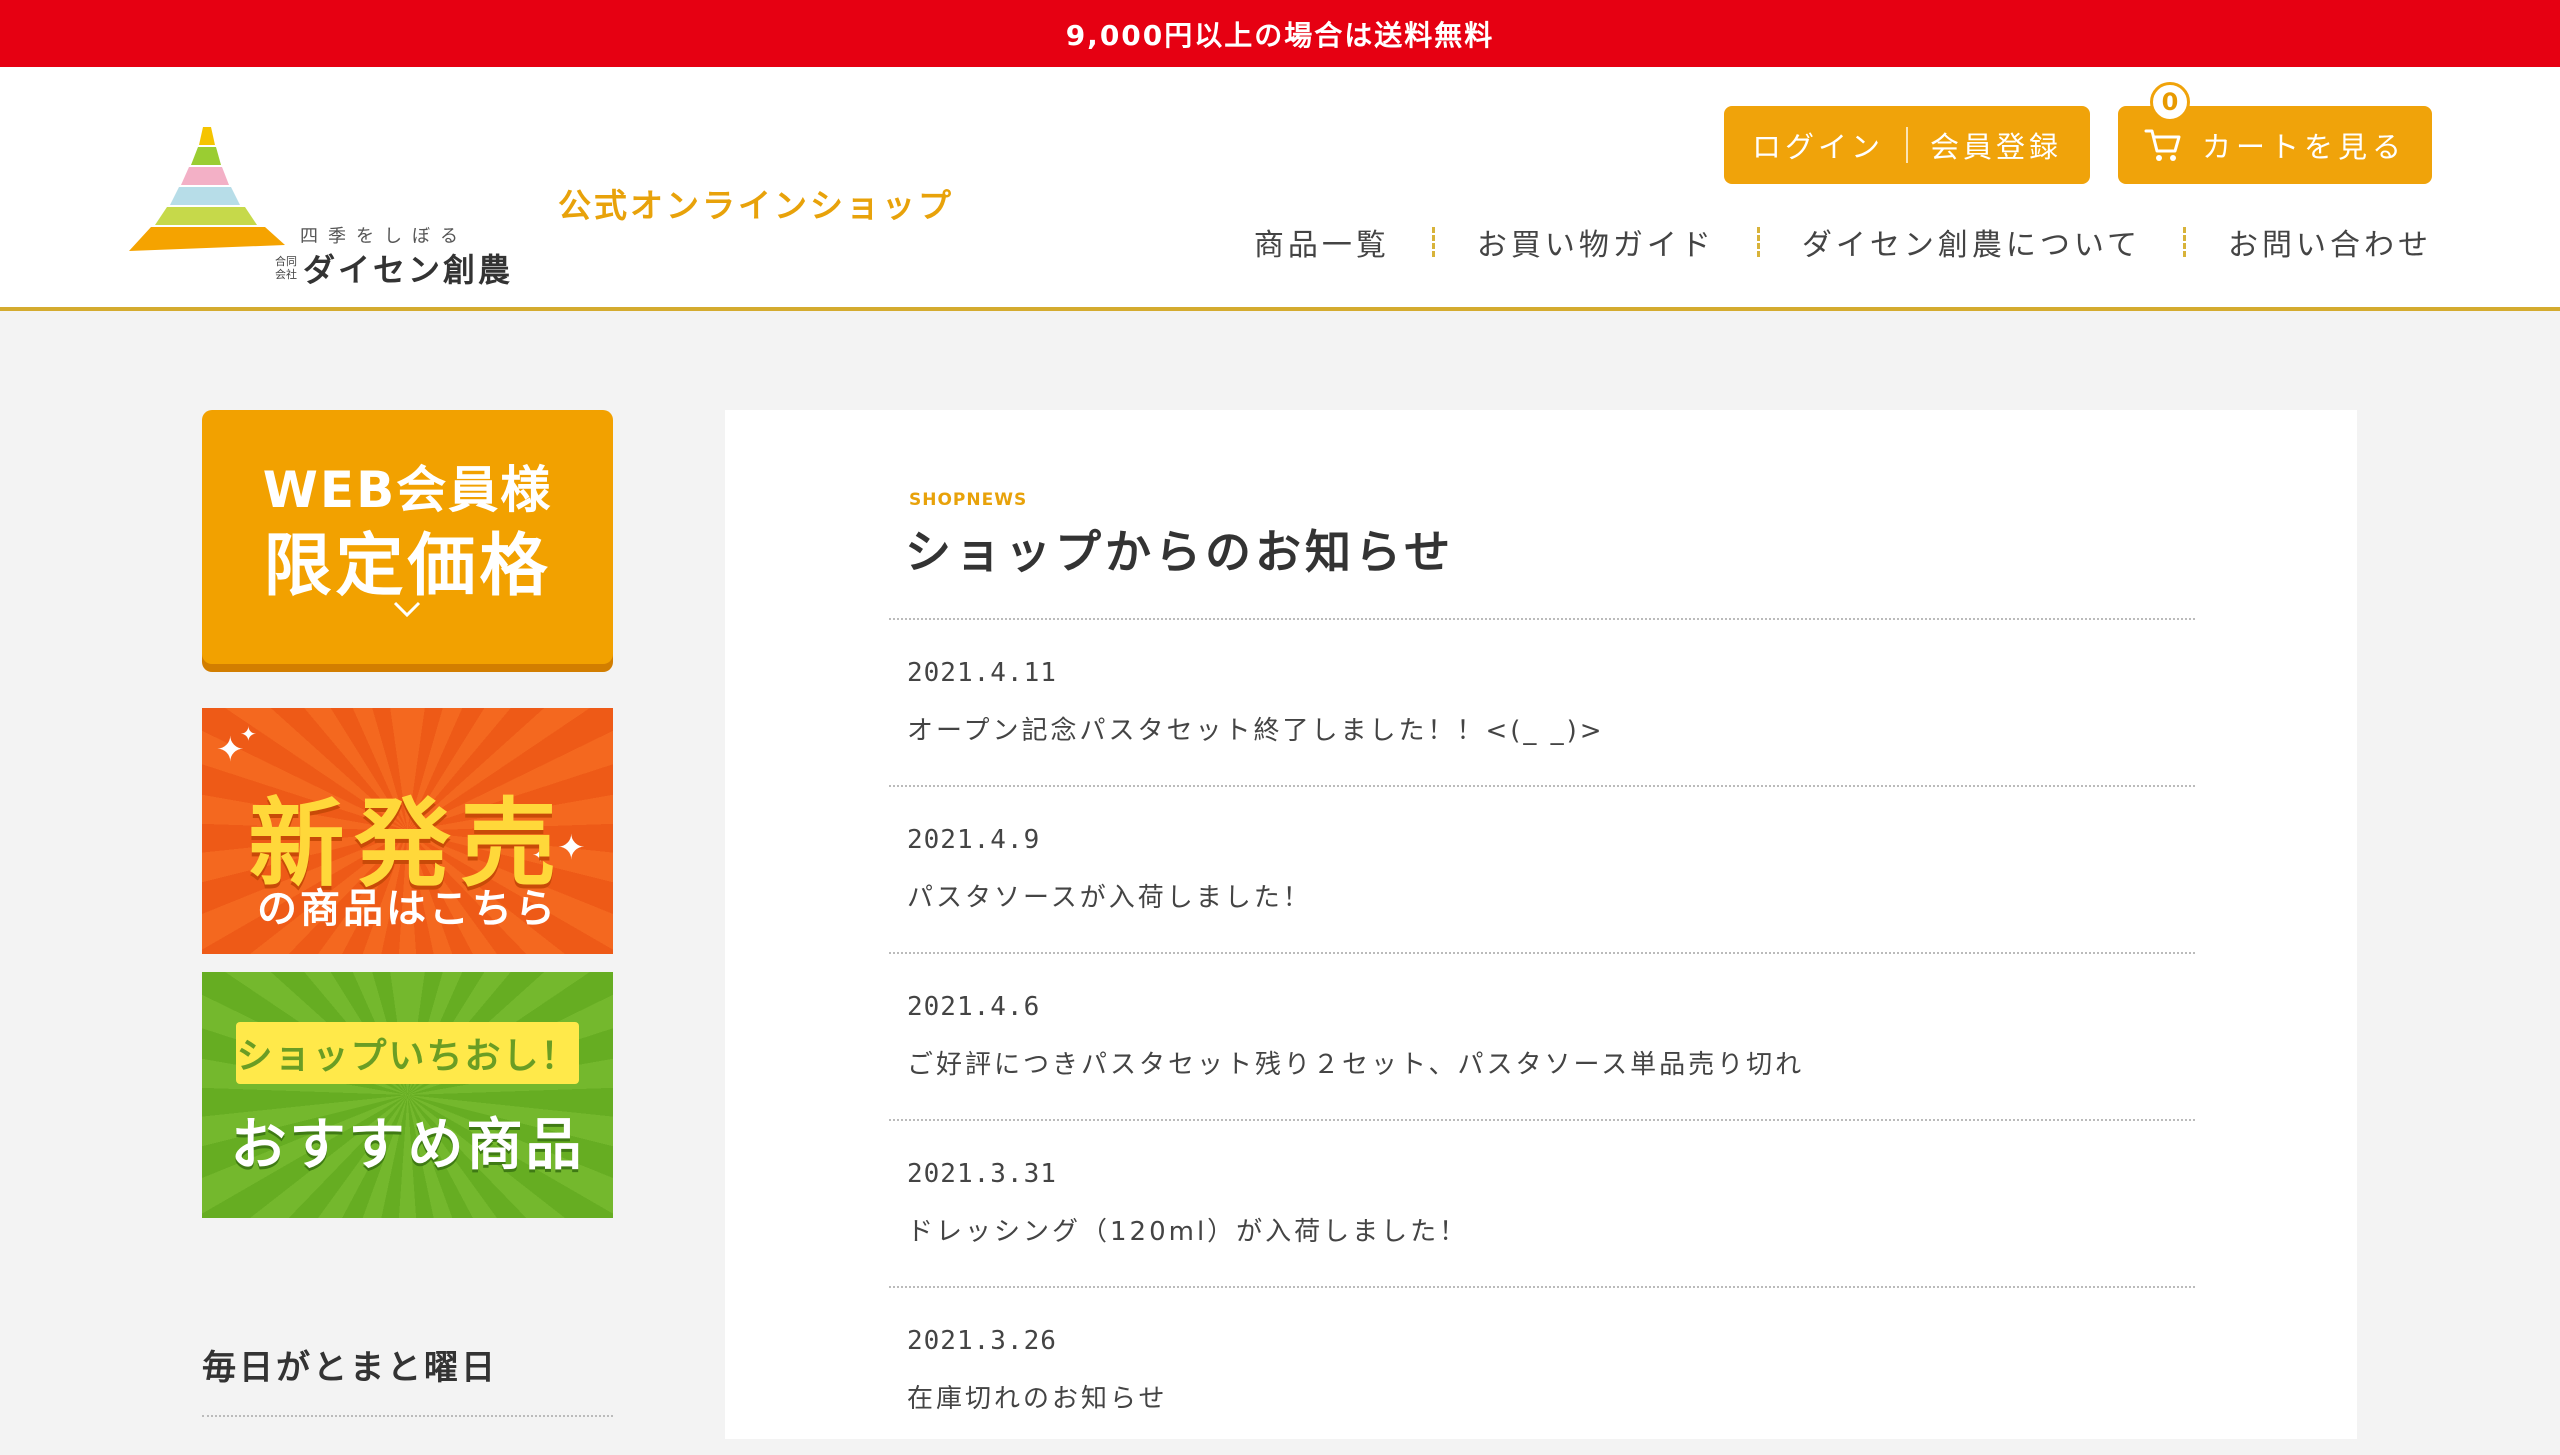 The height and width of the screenshot is (1455, 2560). What do you see at coordinates (407, 566) in the screenshot?
I see `member-banner-line2: 限定価格` at bounding box center [407, 566].